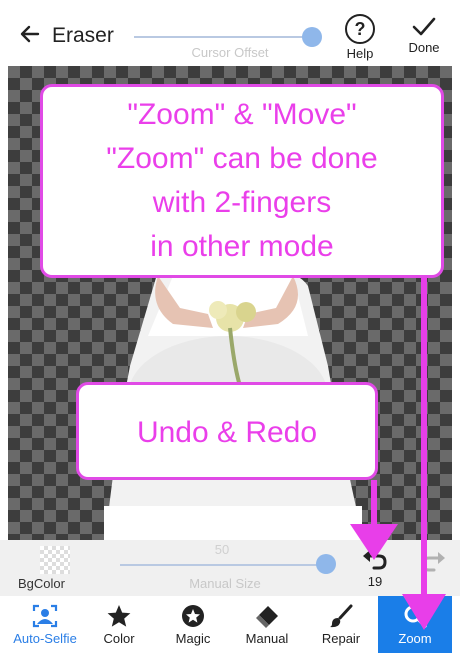 The height and width of the screenshot is (653, 460). I want to click on star-icon, so click(119, 616).